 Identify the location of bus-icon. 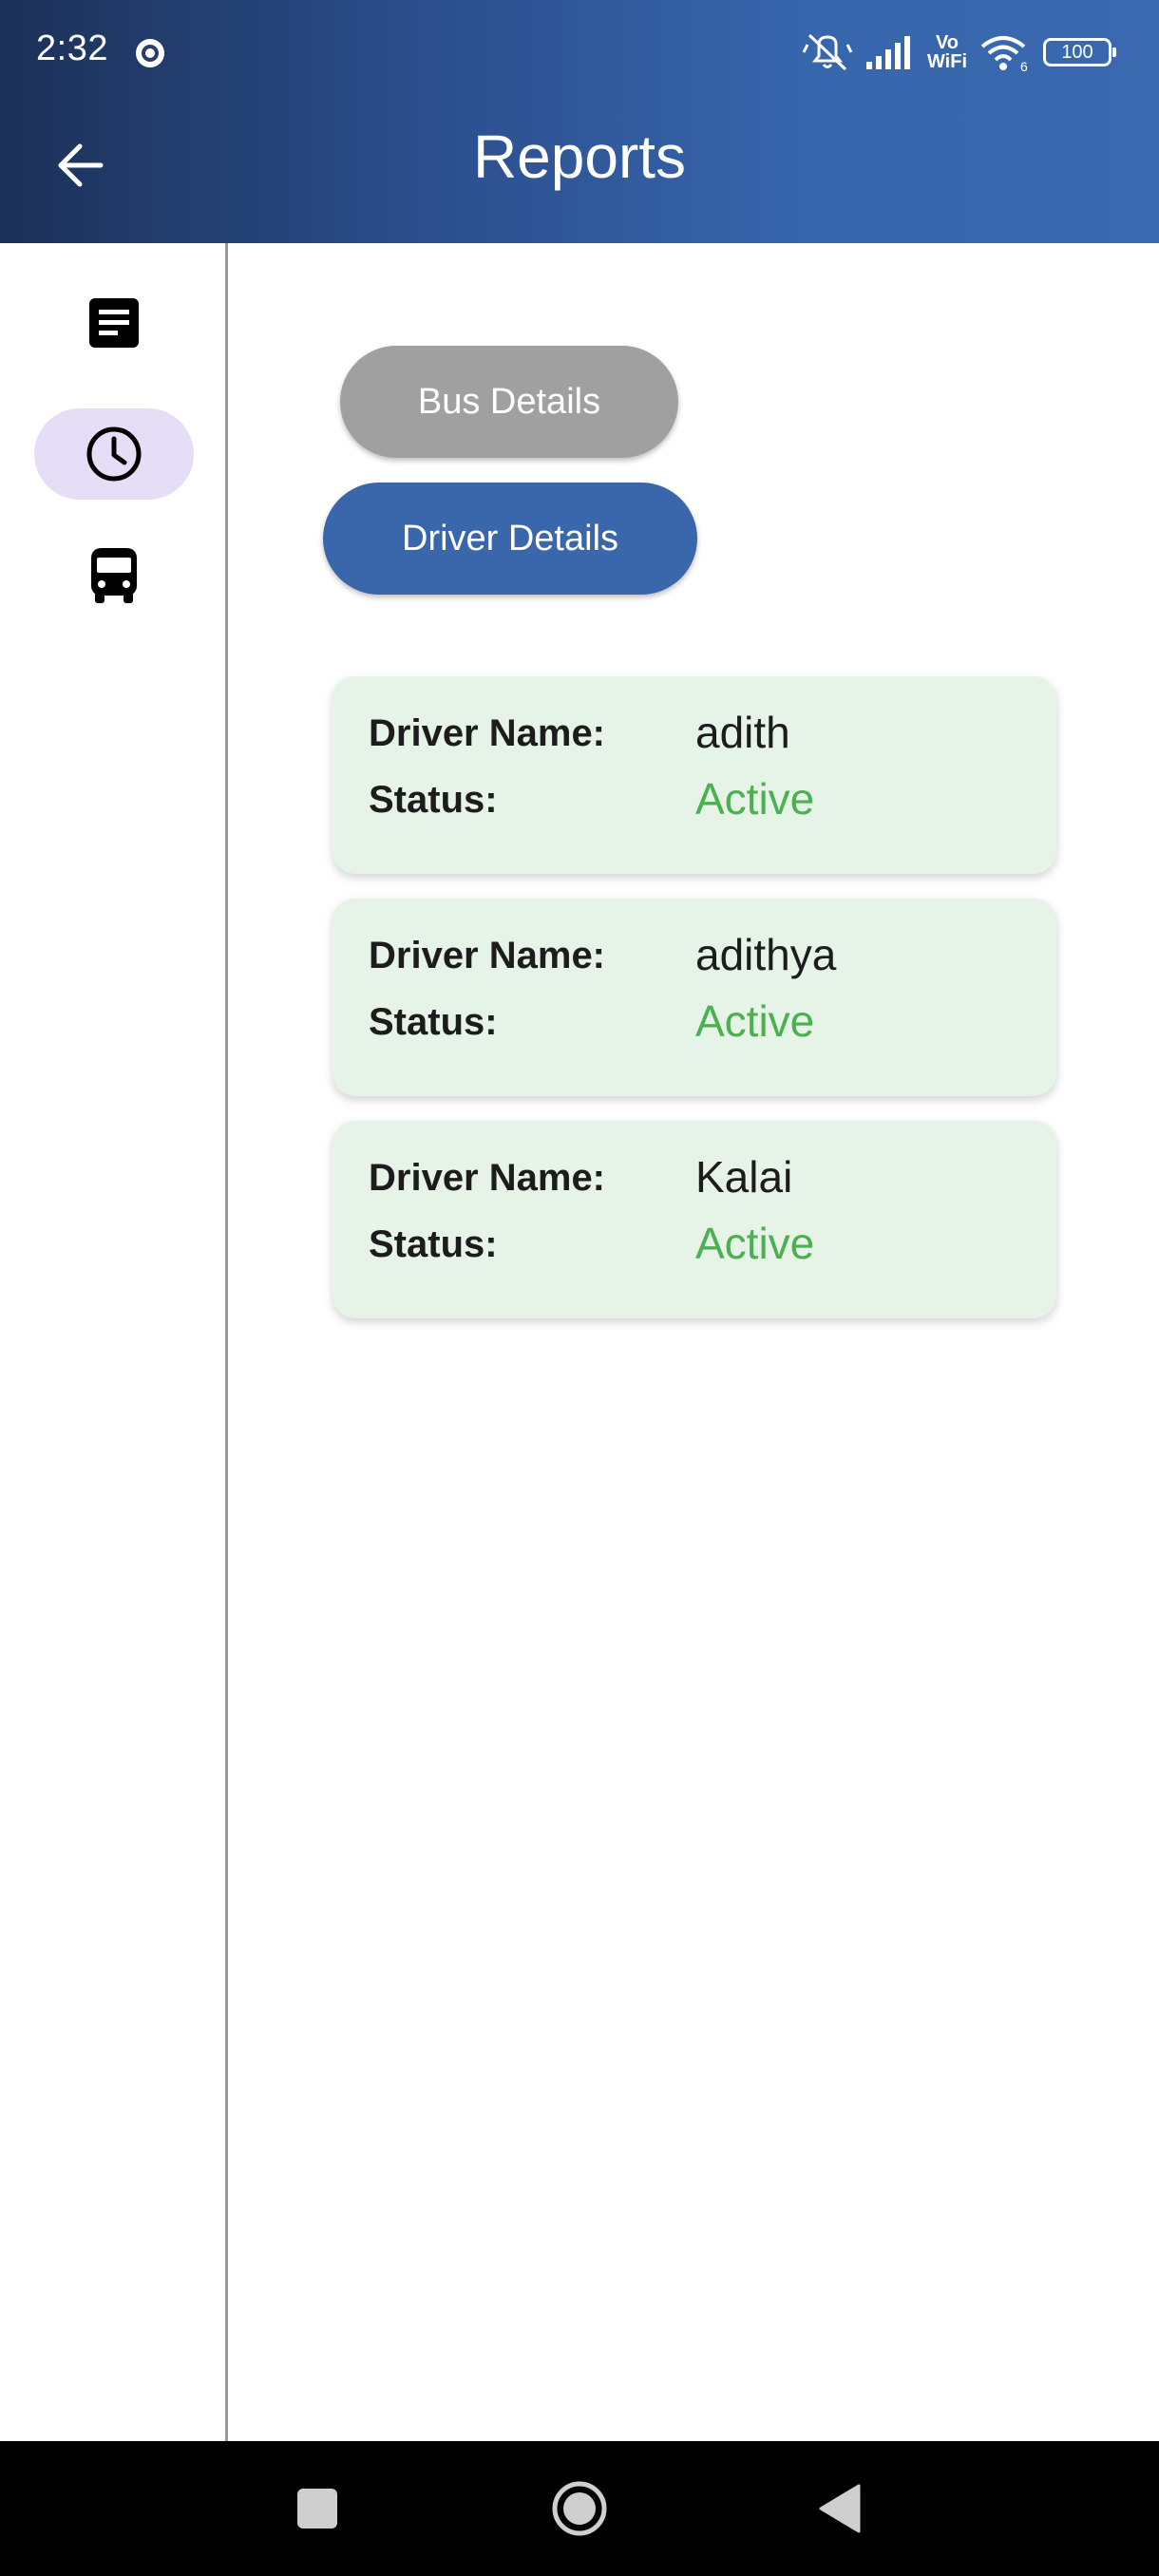
(114, 575).